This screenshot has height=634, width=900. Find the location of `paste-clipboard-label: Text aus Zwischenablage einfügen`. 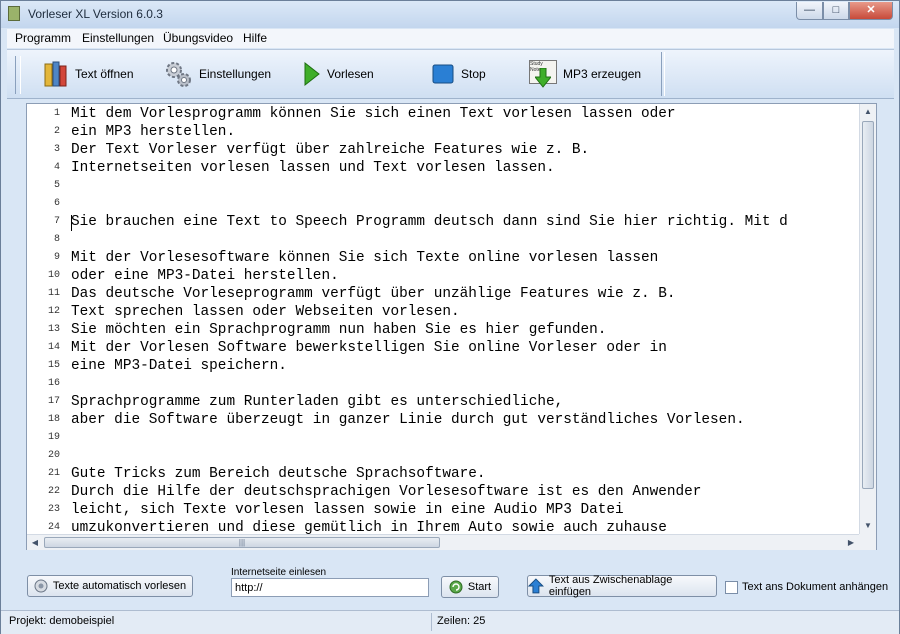

paste-clipboard-label: Text aus Zwischenablage einfügen is located at coordinates (610, 586).